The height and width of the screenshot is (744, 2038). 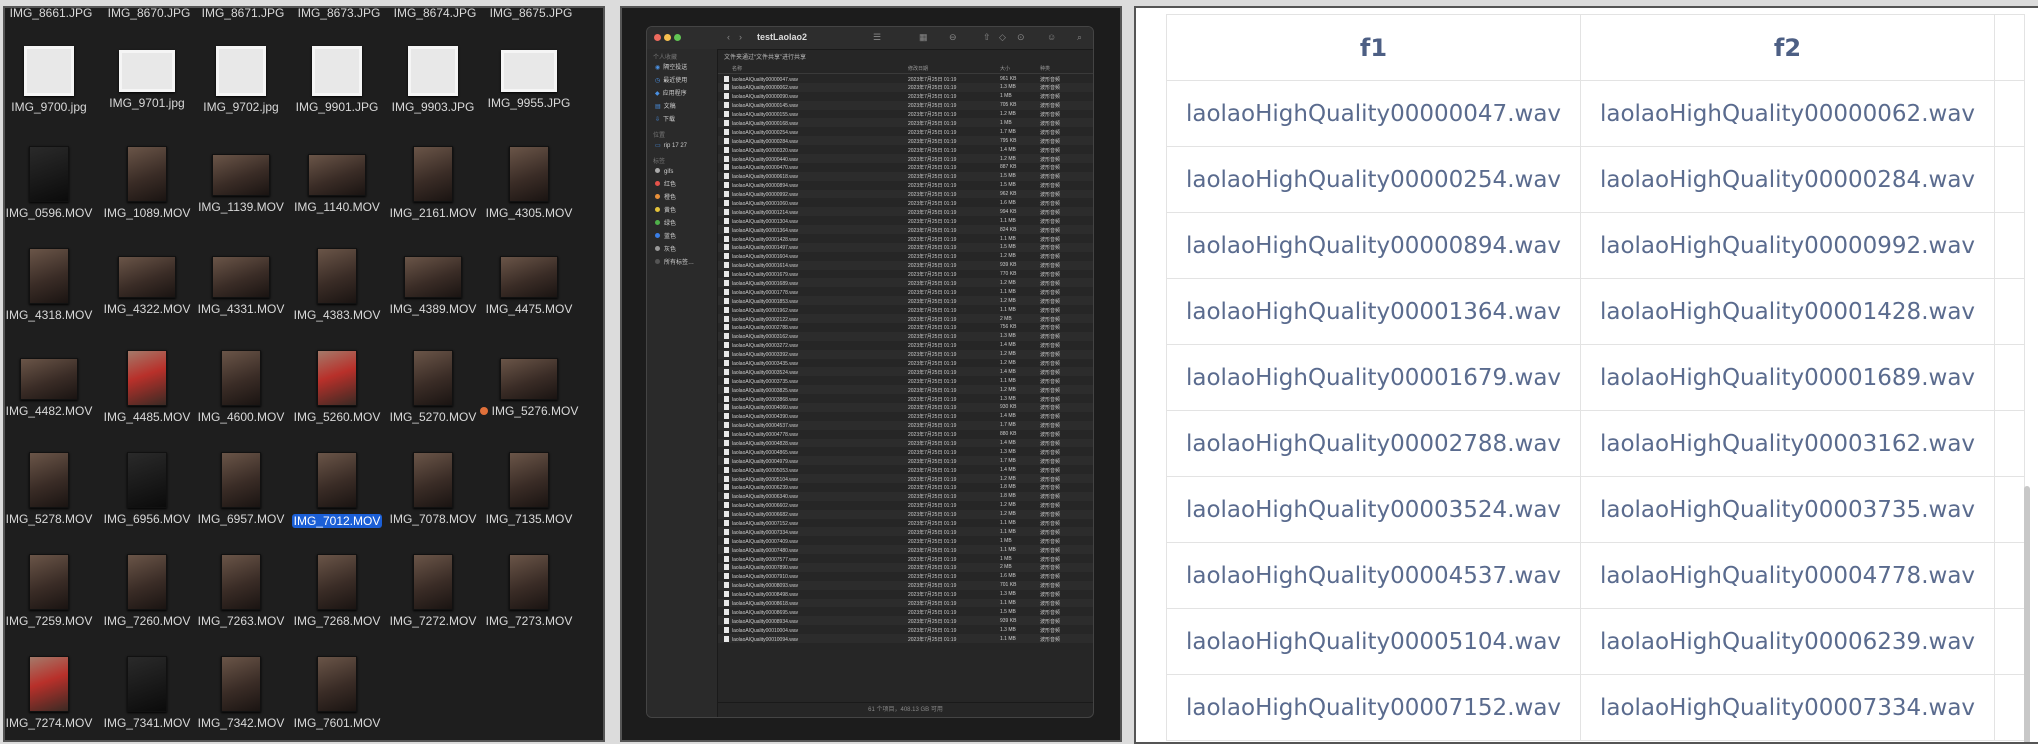 What do you see at coordinates (1787, 179) in the screenshot?
I see `table-cell-f2: laolaoHighQuality00000284.wav` at bounding box center [1787, 179].